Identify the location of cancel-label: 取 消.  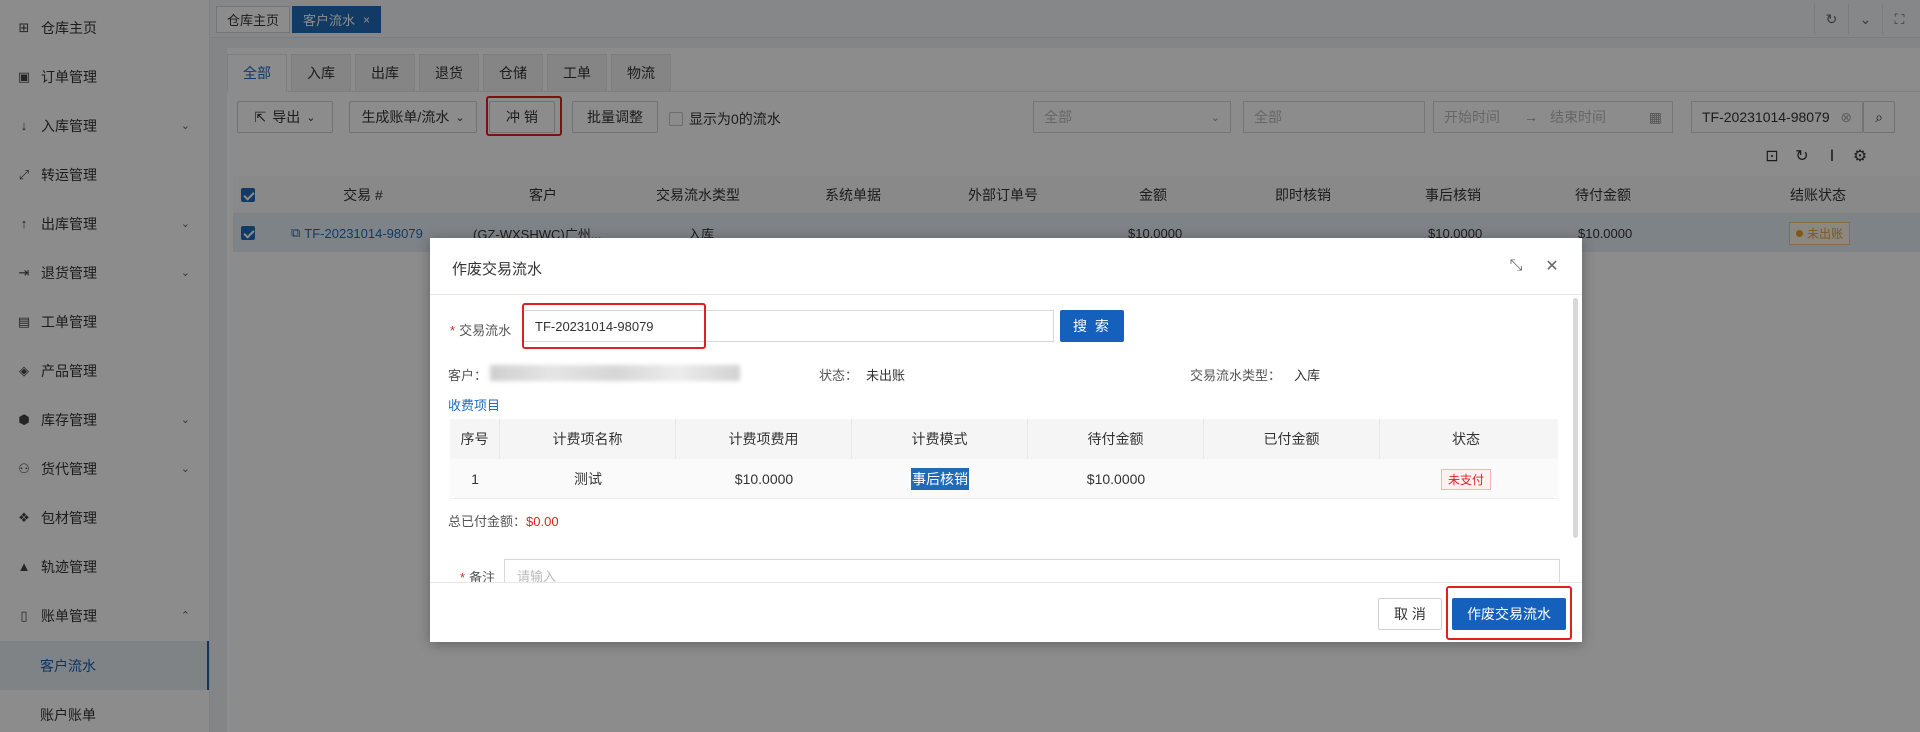
(1410, 614).